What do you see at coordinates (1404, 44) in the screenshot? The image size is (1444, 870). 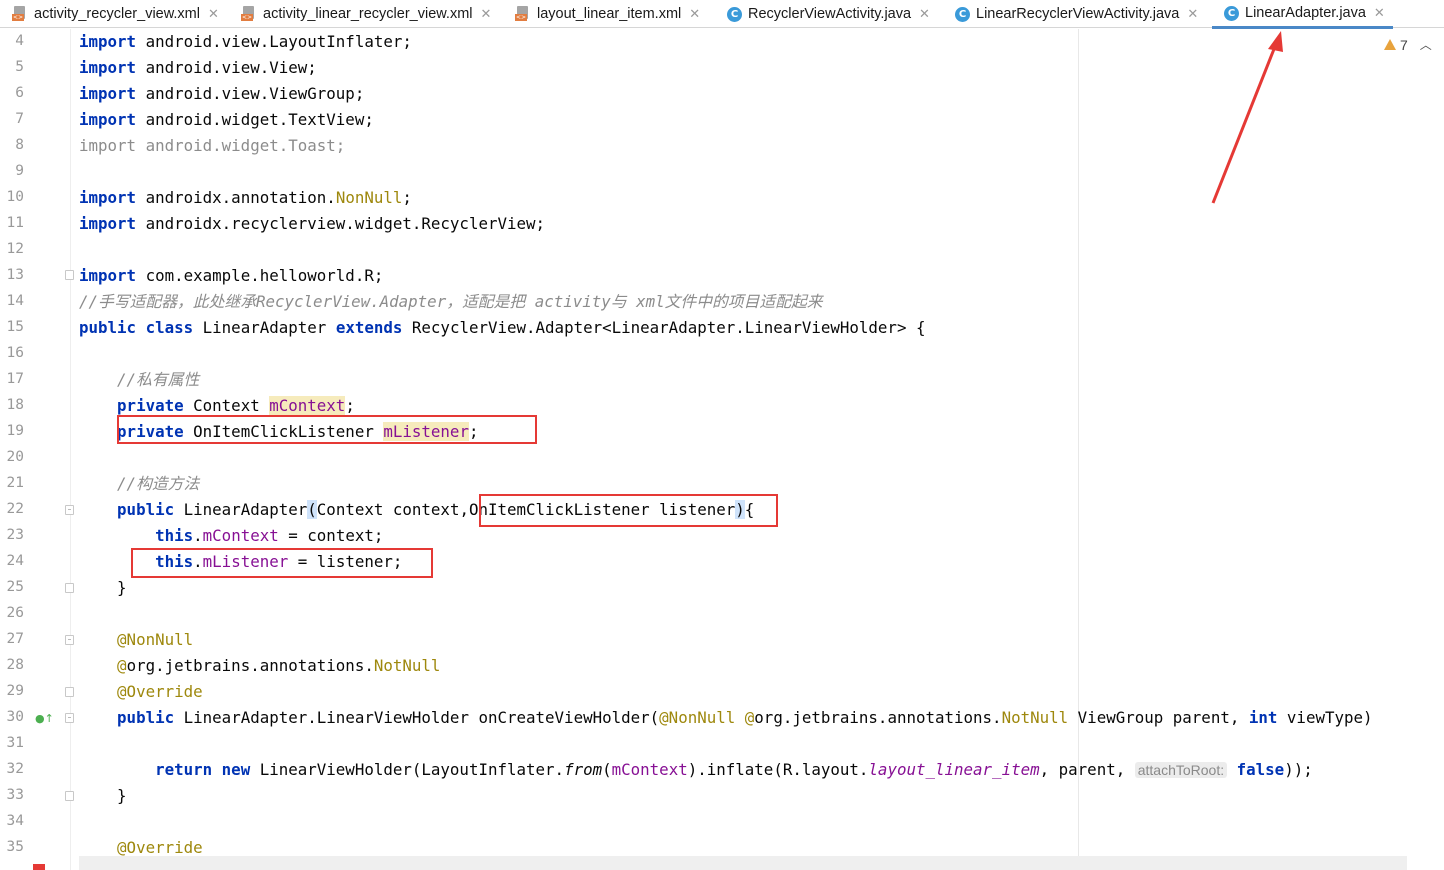 I see `warning-count: 7` at bounding box center [1404, 44].